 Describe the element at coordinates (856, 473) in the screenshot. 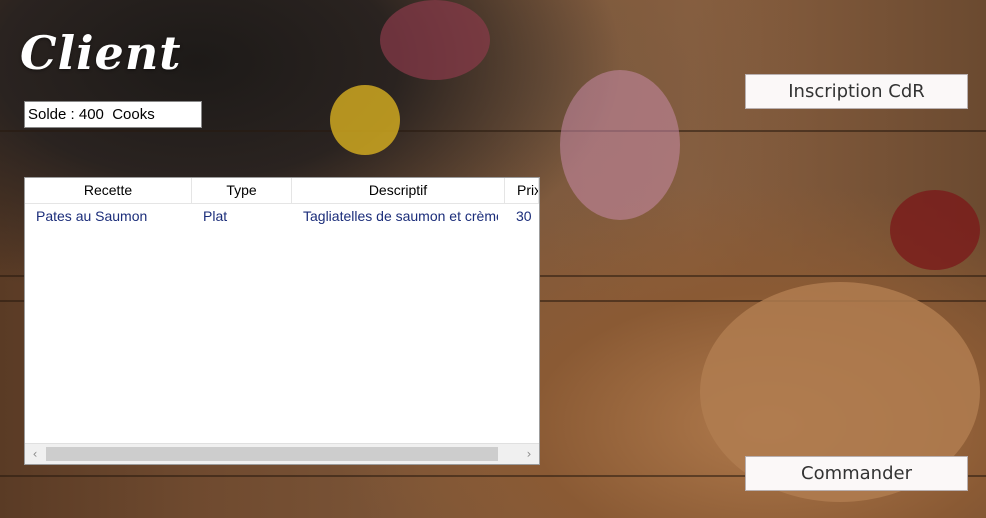

I see `order-button: Commander` at that location.